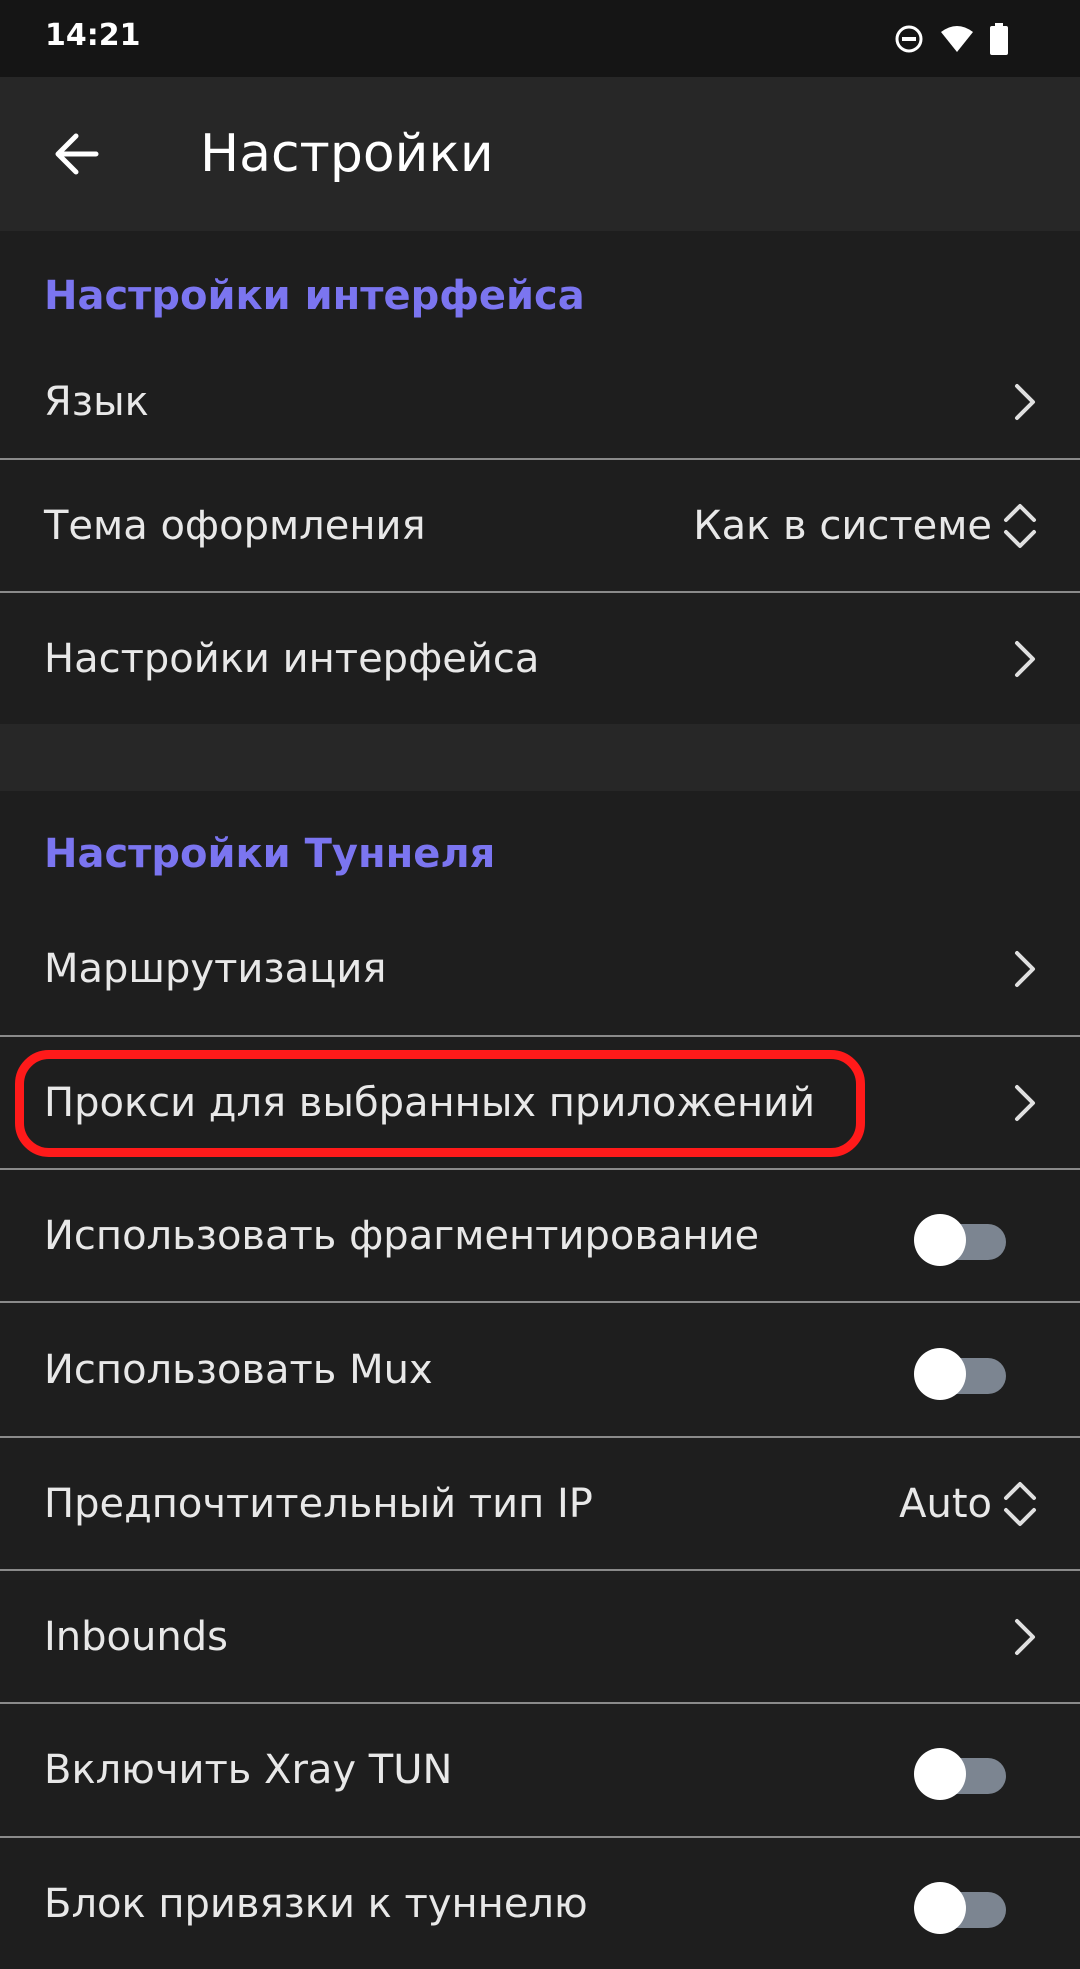 This screenshot has height=1969, width=1080. Describe the element at coordinates (540, 402) in the screenshot. I see `setting-language: Язык` at that location.